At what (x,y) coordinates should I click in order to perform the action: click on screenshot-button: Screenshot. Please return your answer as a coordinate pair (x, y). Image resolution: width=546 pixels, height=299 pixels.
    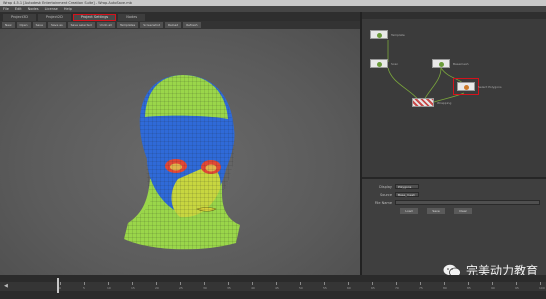
    Looking at the image, I should click on (151, 25).